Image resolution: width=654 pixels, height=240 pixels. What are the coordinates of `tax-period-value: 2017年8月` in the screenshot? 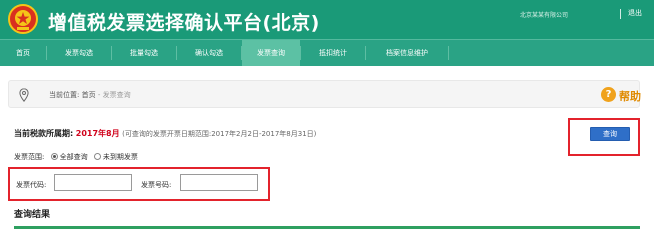 It's located at (97, 133).